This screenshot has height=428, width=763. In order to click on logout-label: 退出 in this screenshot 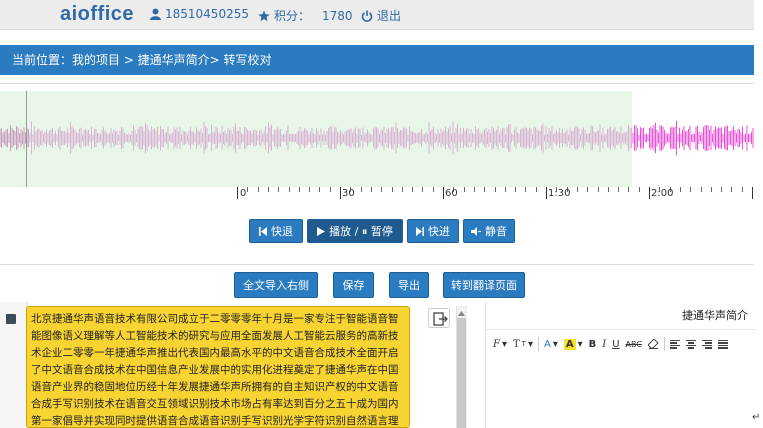, I will do `click(389, 16)`.